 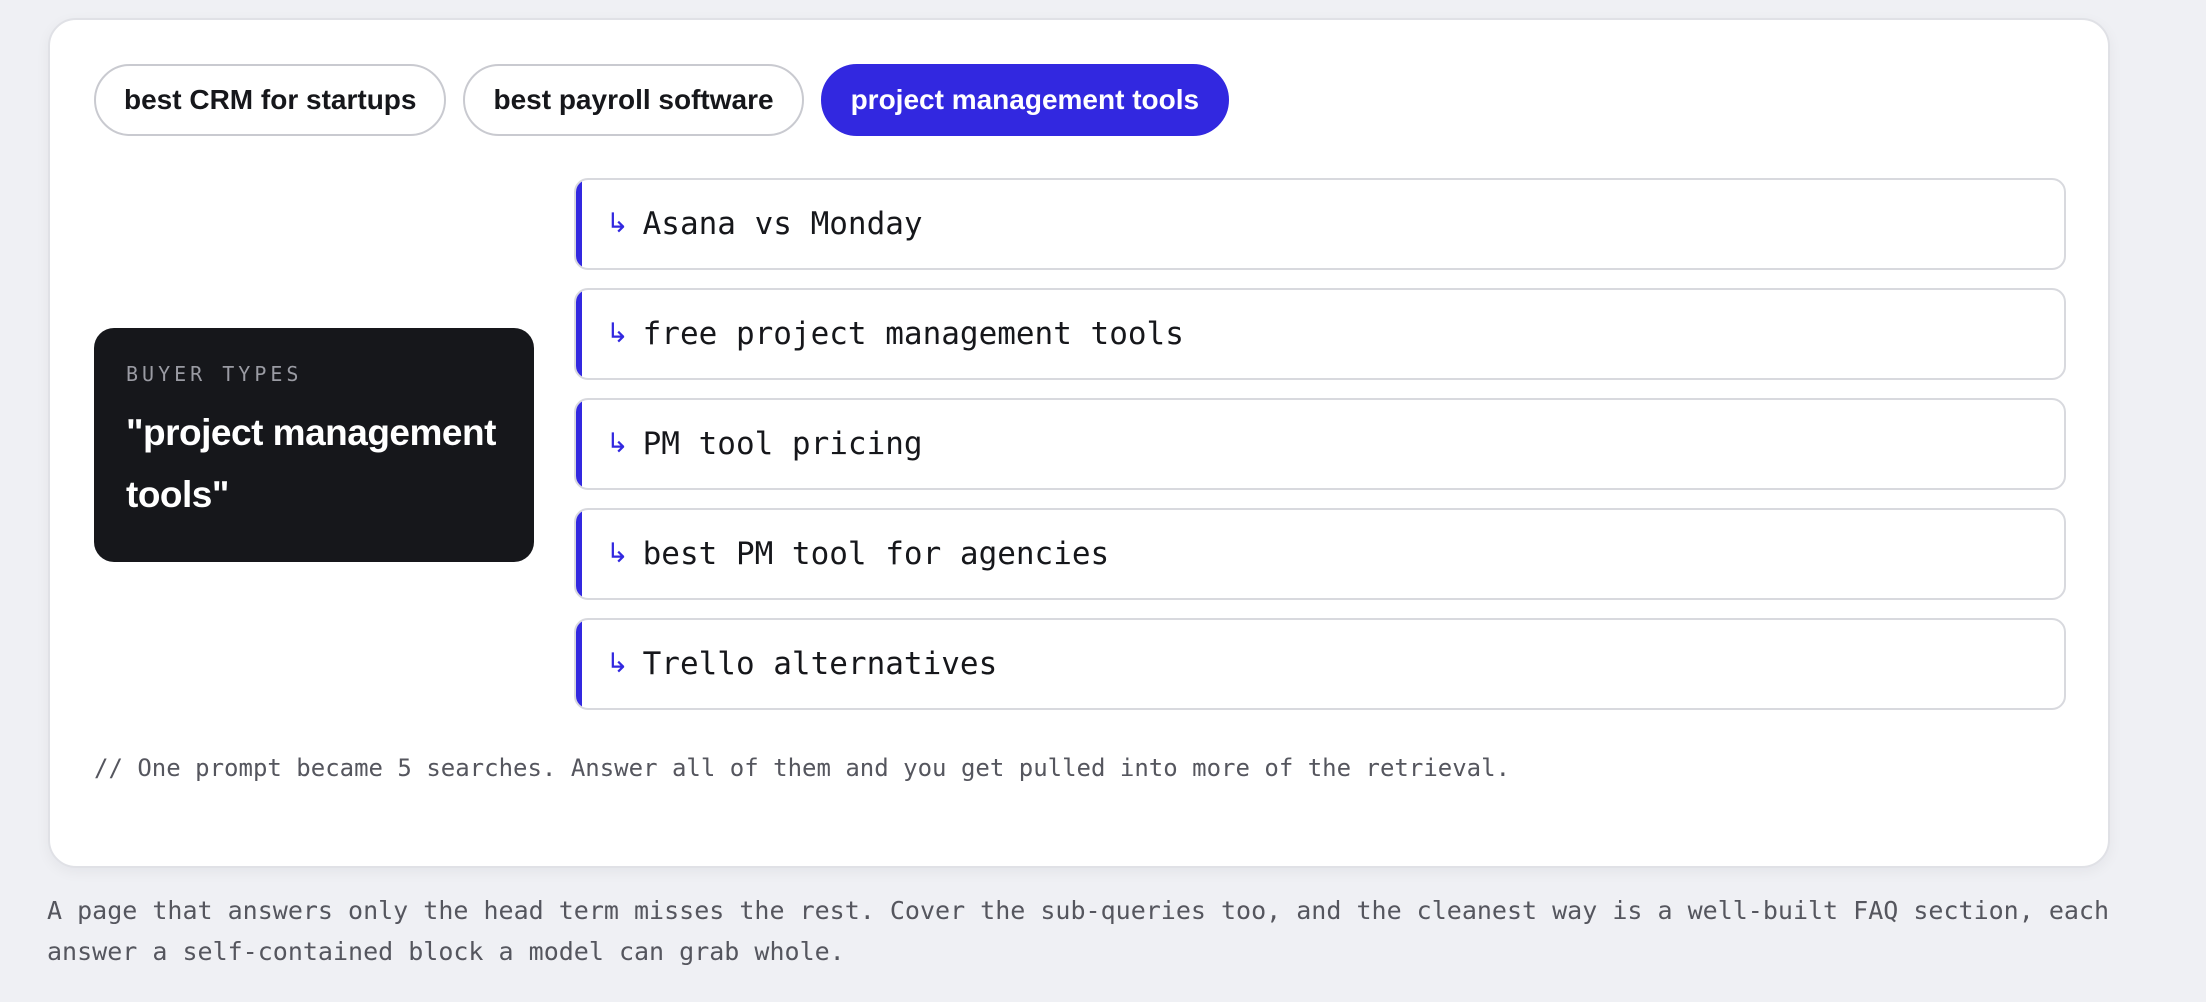 What do you see at coordinates (1320, 444) in the screenshot?
I see `subquery-item: ↳ PM tool pricing` at bounding box center [1320, 444].